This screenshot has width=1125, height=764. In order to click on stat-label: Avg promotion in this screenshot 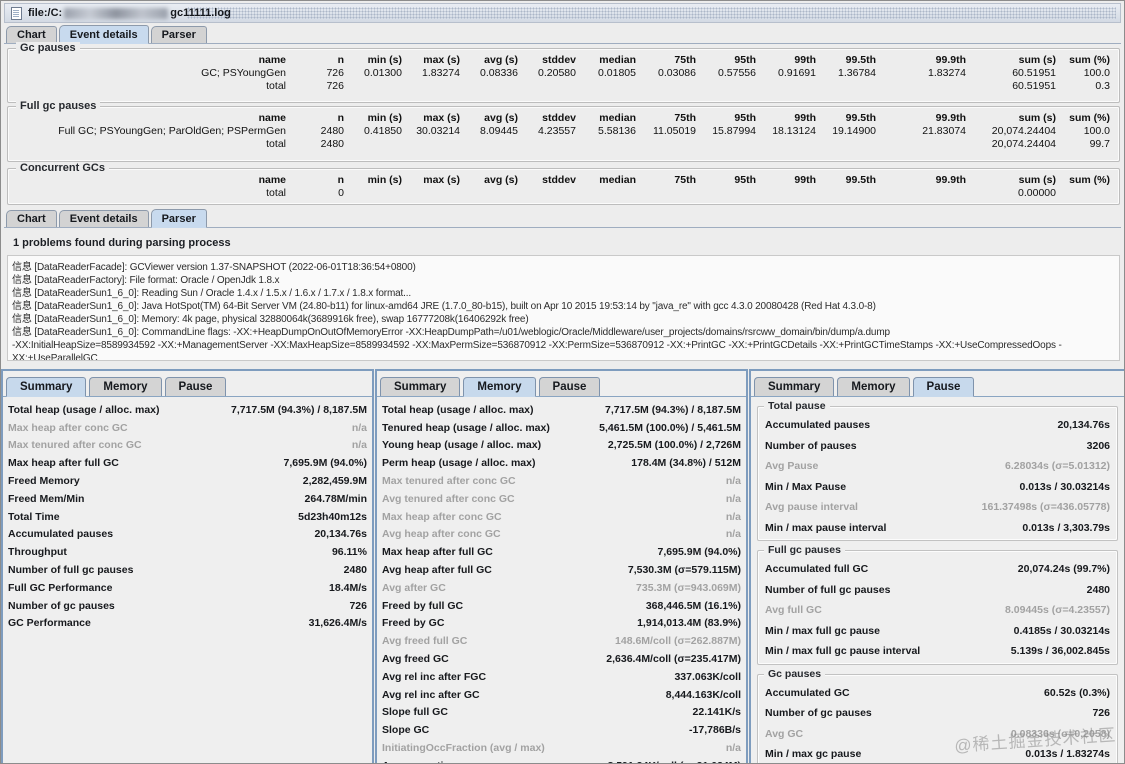, I will do `click(419, 761)`.